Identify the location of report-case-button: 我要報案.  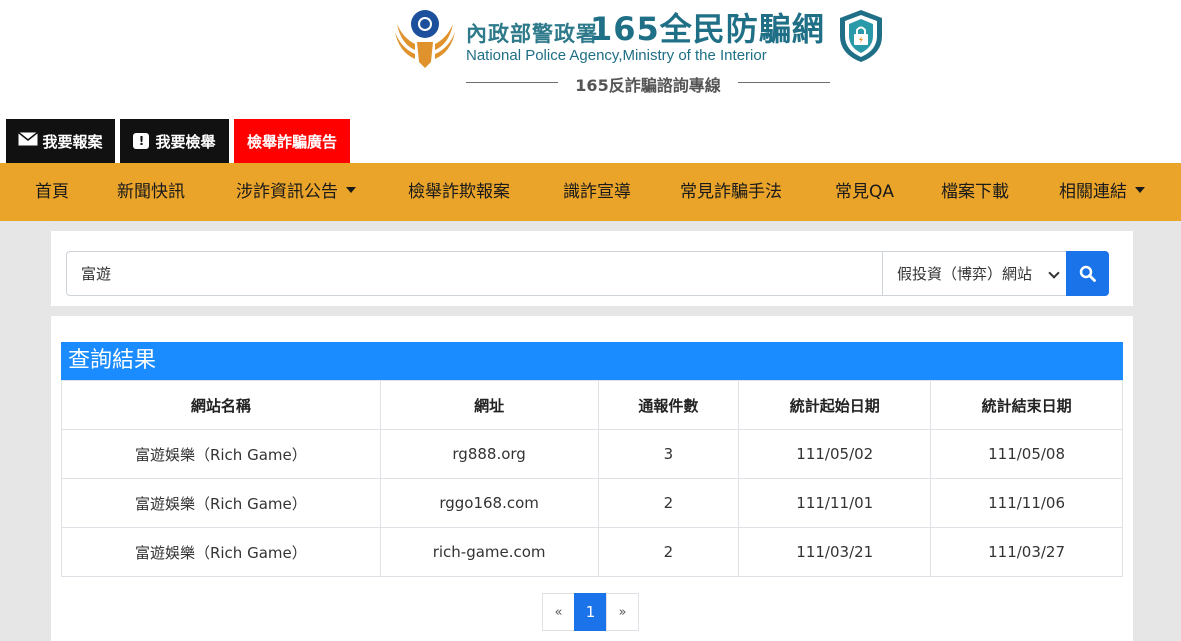
(60, 141).